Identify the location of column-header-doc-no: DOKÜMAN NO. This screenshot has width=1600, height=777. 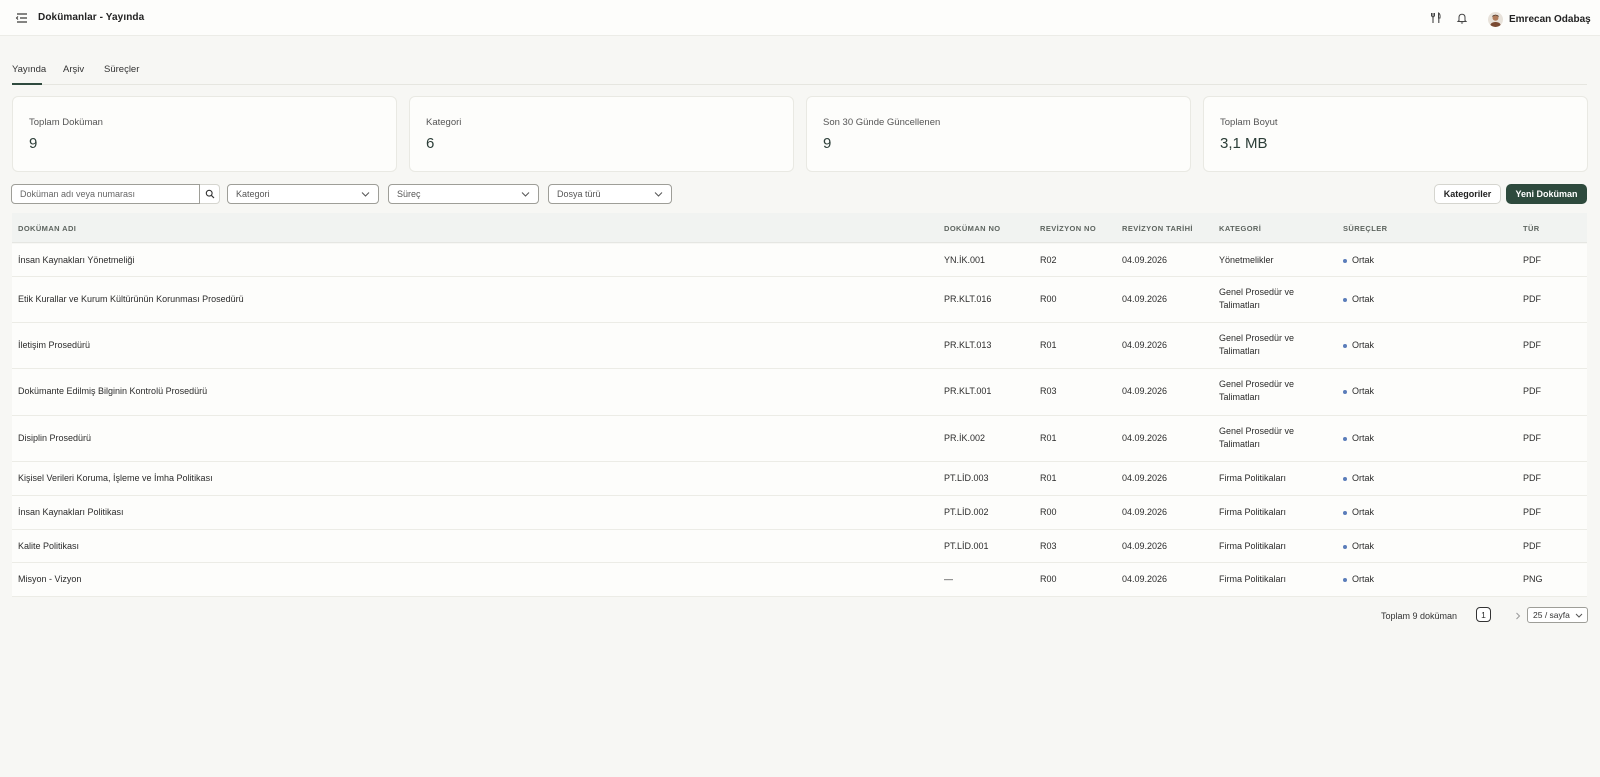
(972, 228).